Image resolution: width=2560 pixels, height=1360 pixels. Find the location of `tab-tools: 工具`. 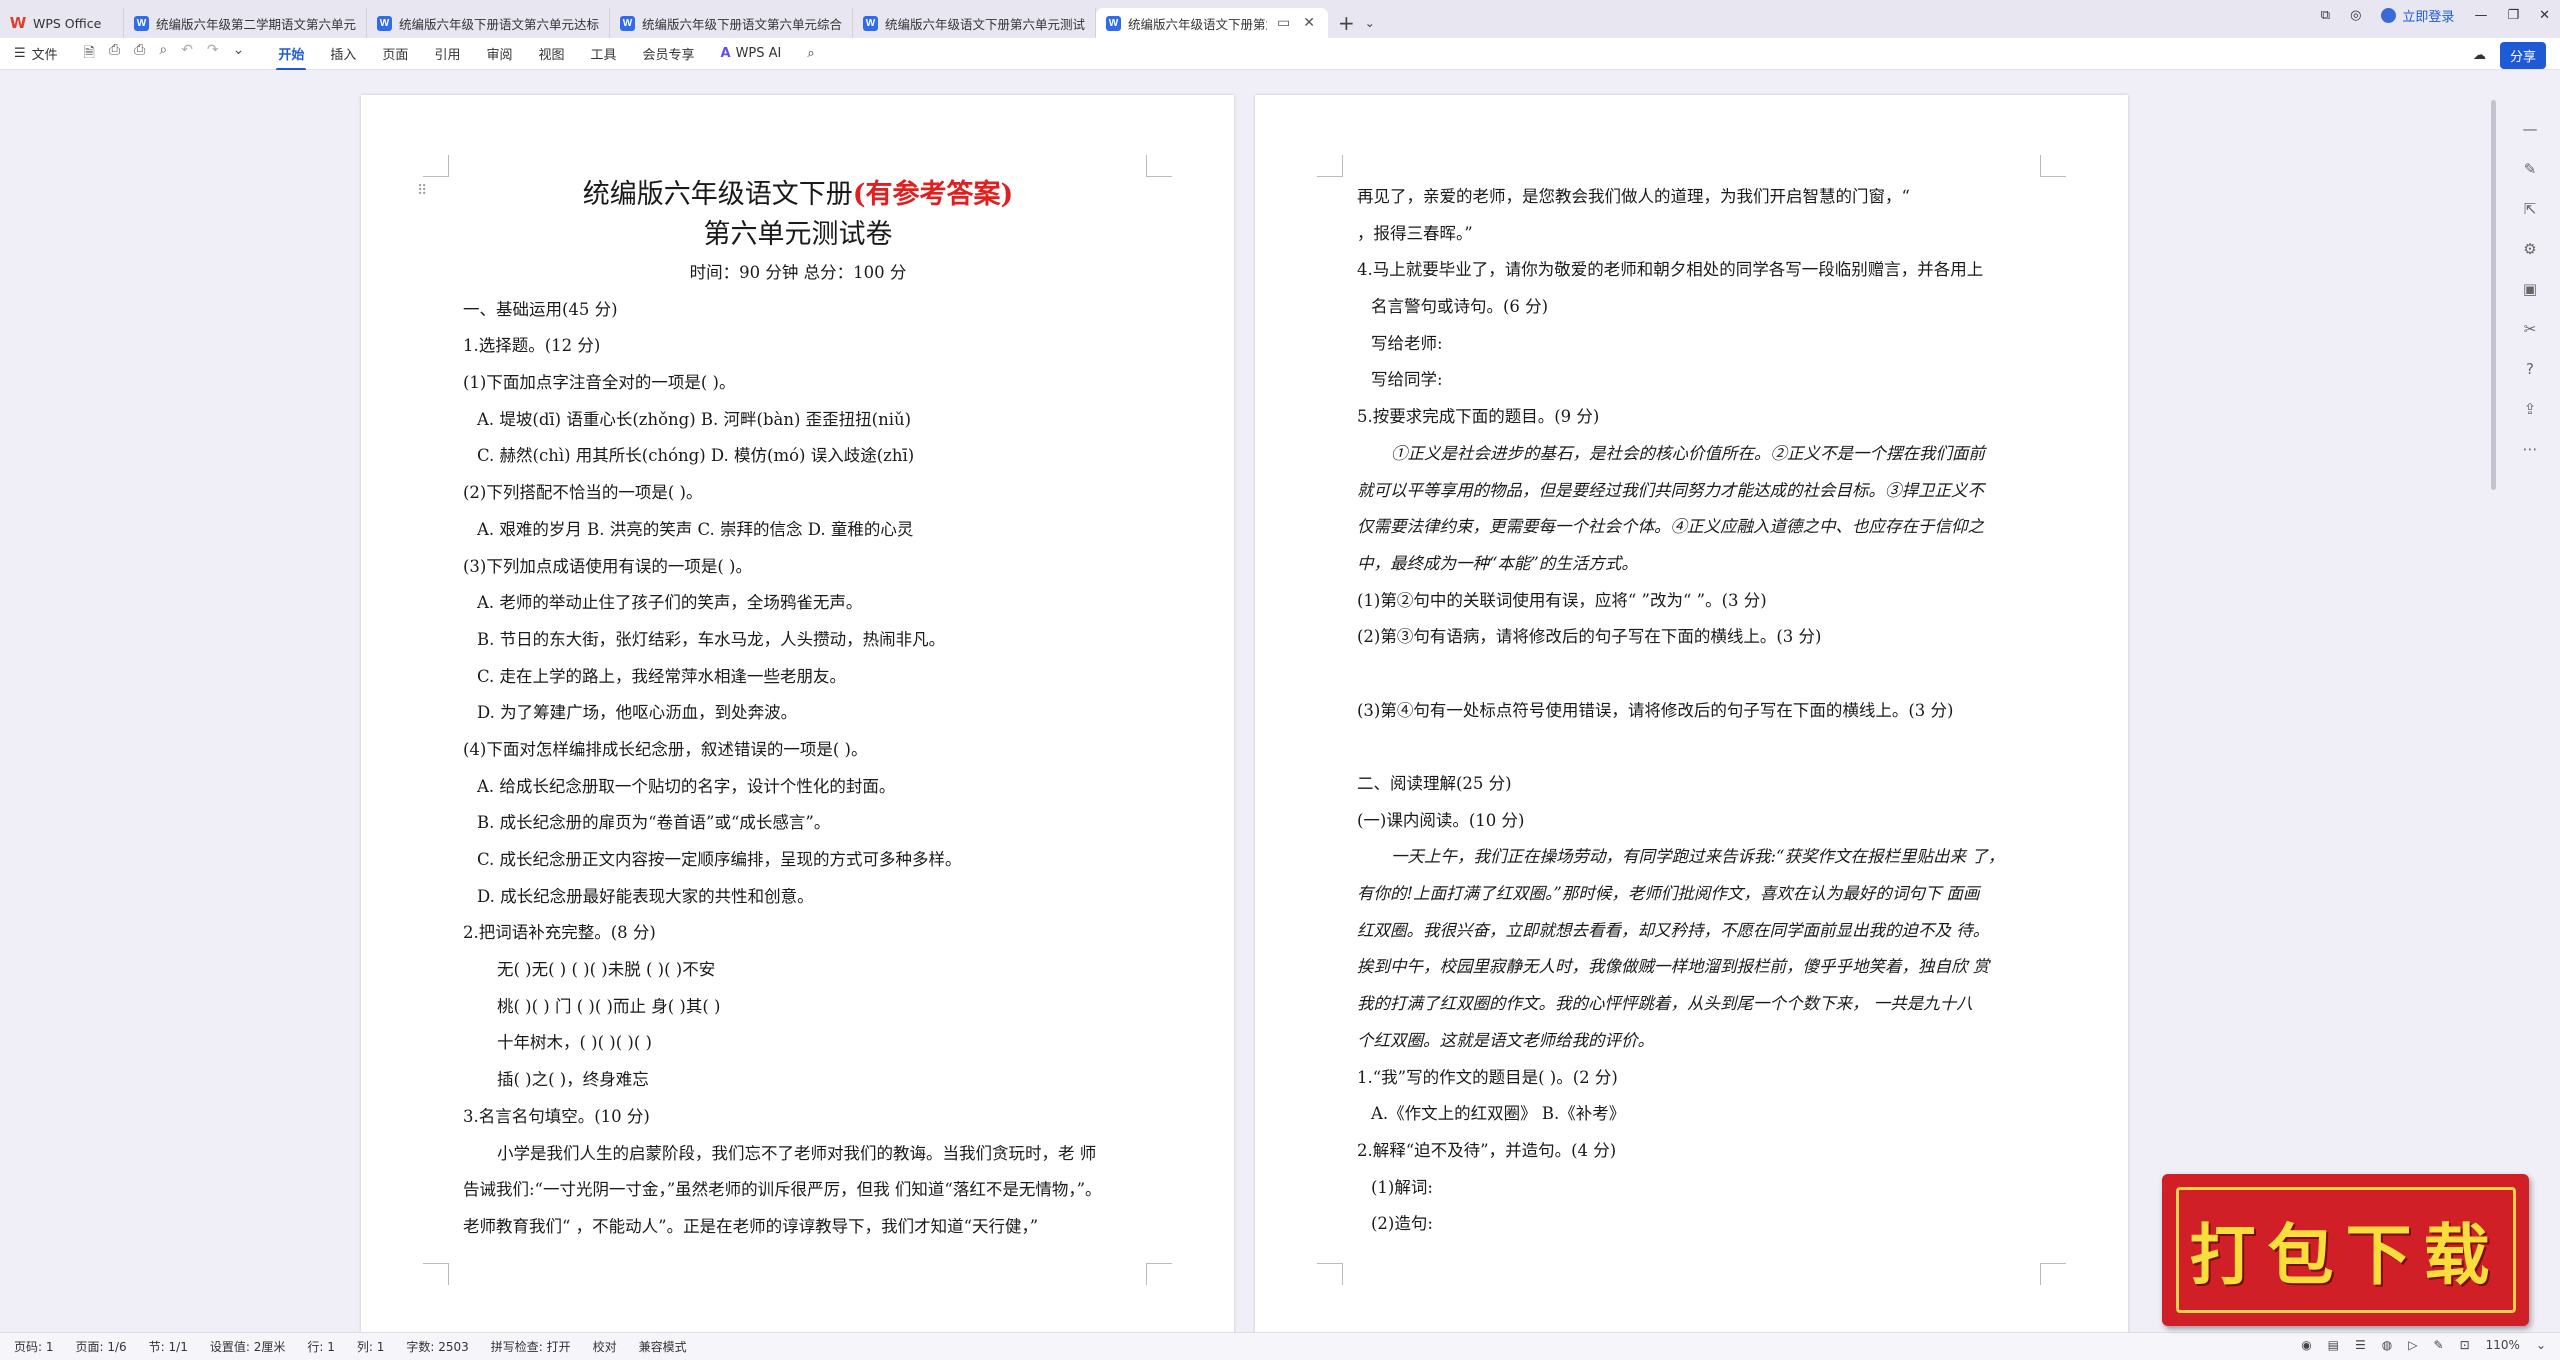

tab-tools: 工具 is located at coordinates (603, 53).